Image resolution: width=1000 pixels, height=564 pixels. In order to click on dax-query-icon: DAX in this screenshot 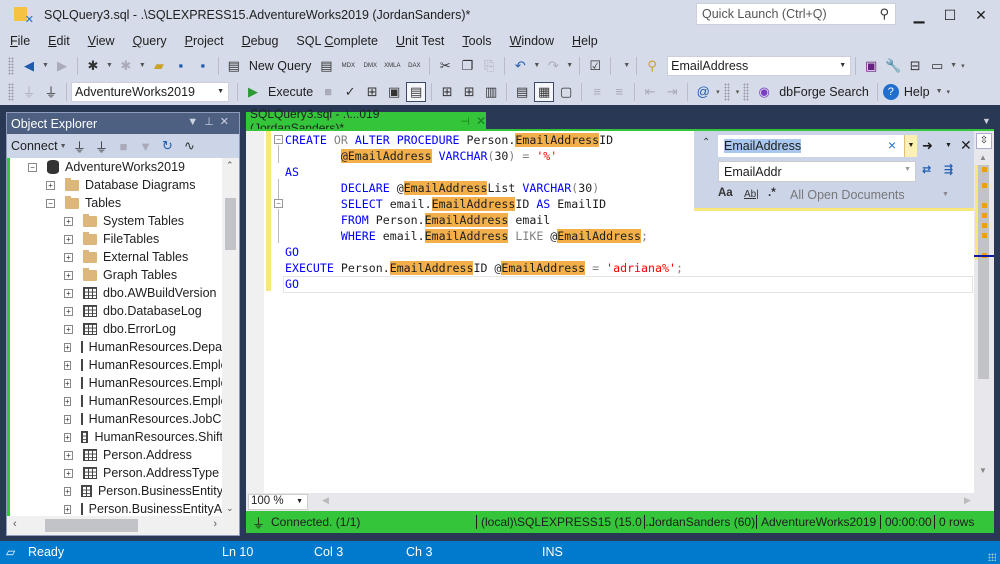, I will do `click(414, 66)`.